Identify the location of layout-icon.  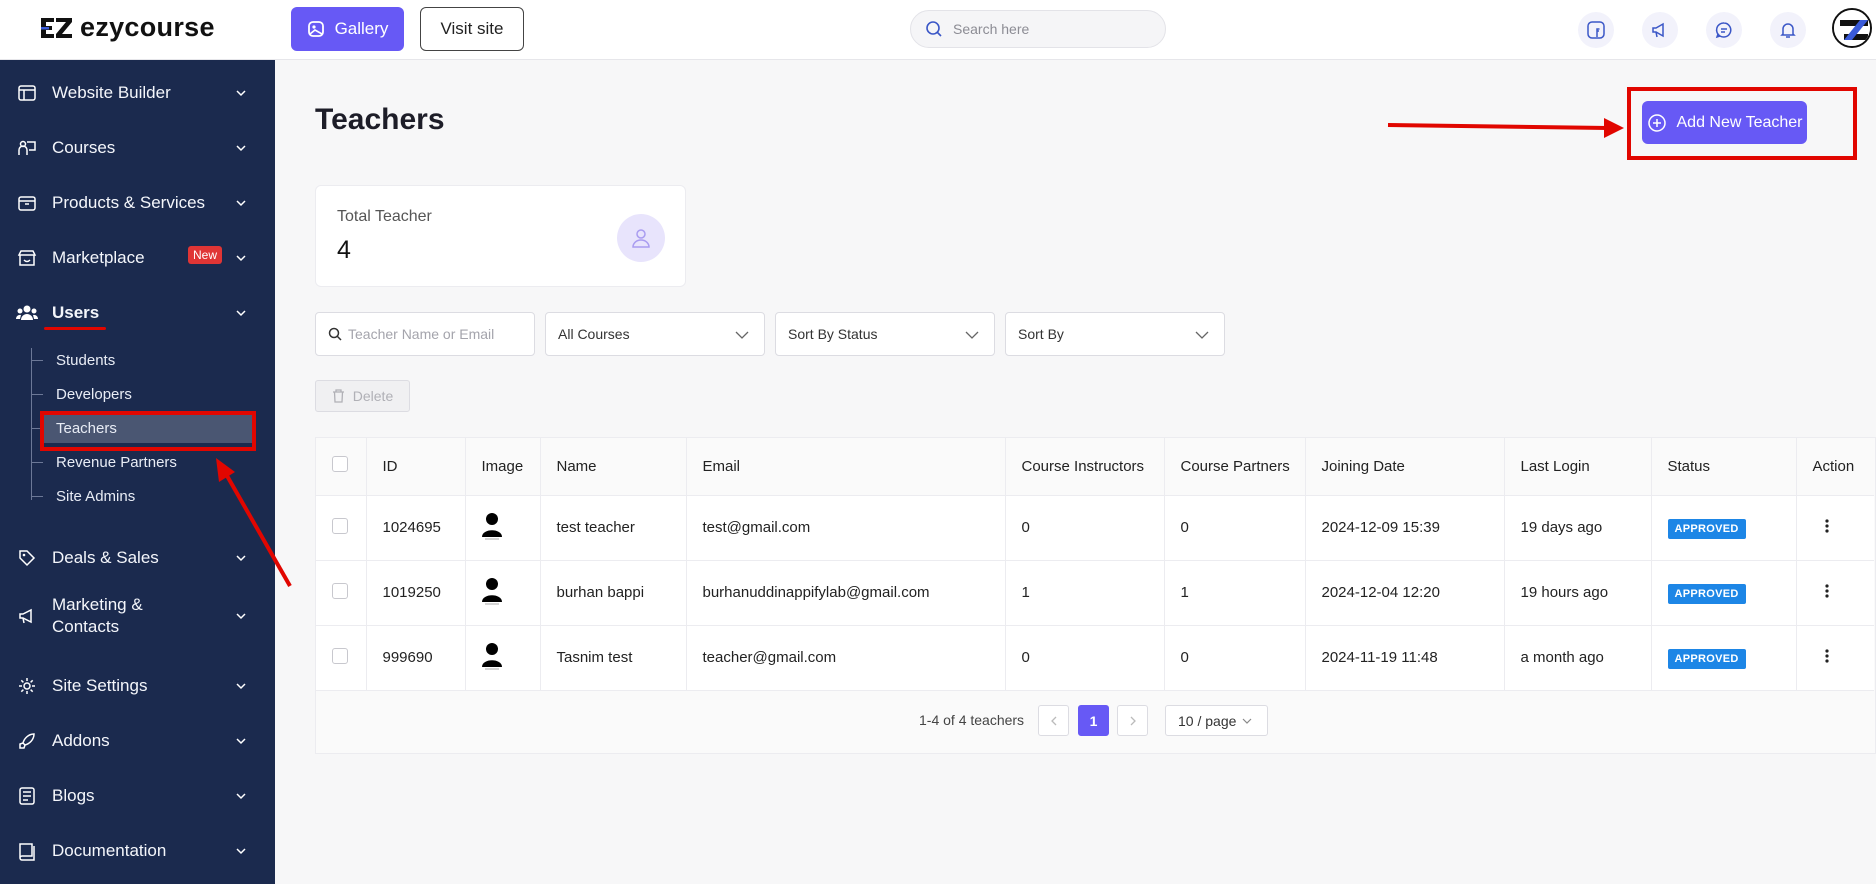
(27, 93).